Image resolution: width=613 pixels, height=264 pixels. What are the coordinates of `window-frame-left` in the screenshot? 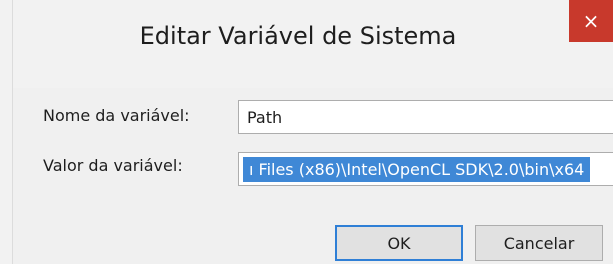 It's located at (6, 132).